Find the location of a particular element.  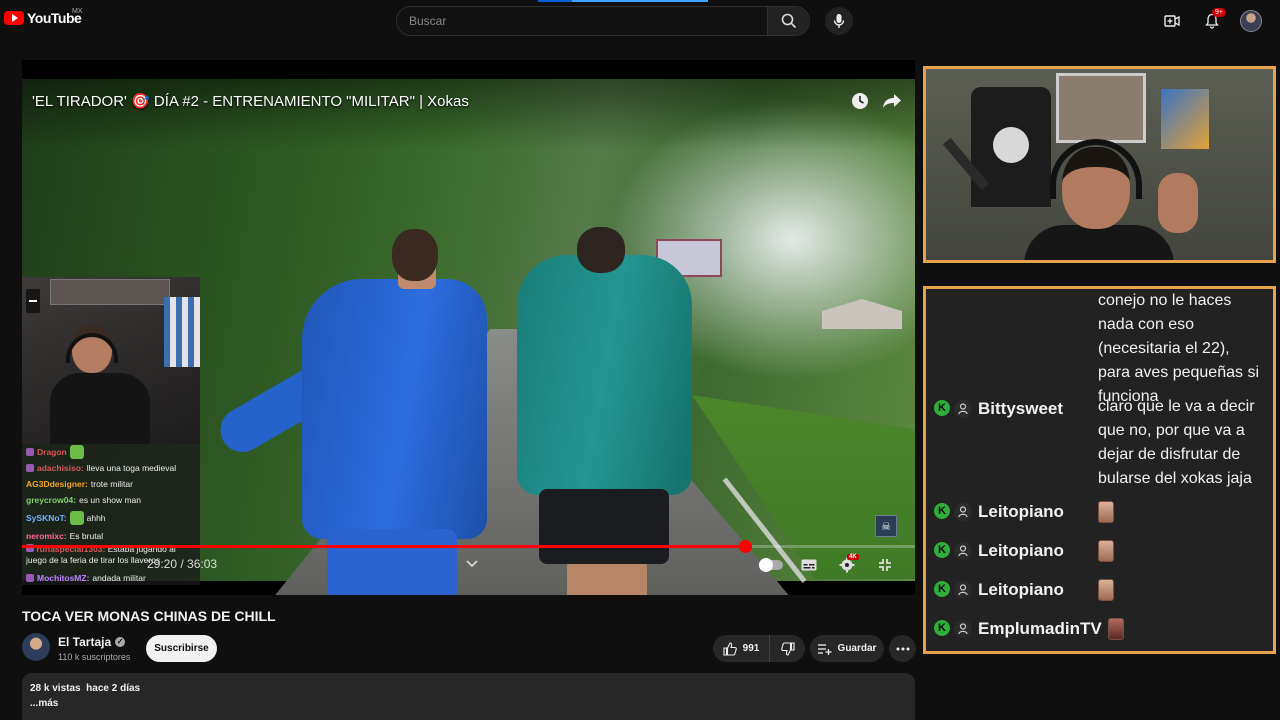

save-button: Guardar is located at coordinates (847, 648).